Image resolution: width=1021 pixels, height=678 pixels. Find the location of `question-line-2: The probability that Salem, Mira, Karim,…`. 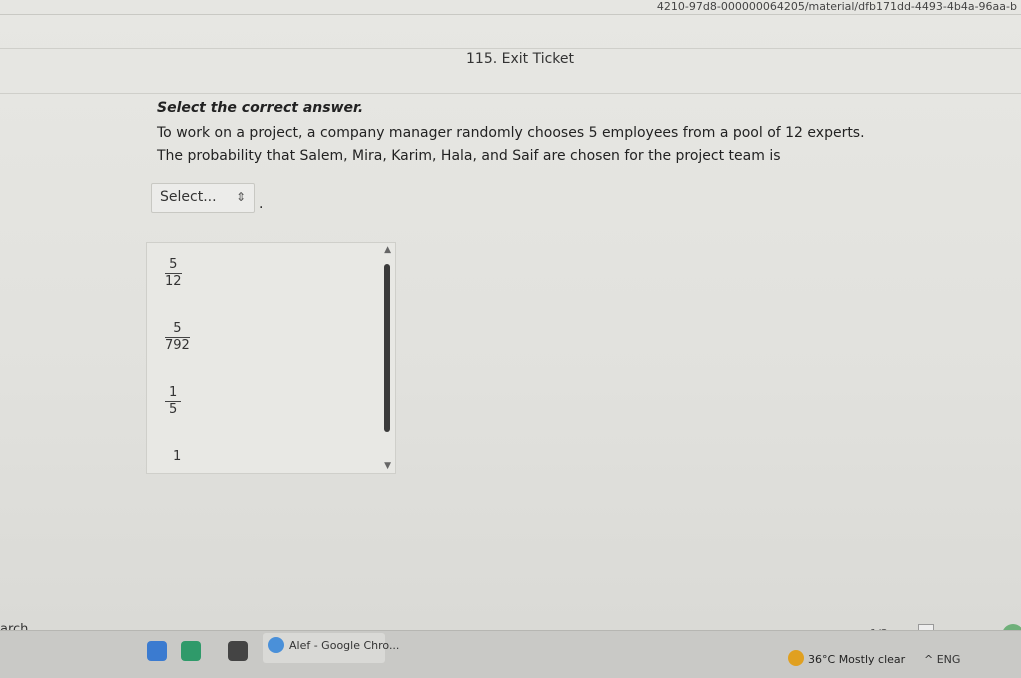

question-line-2: The probability that Salem, Mira, Karim,… is located at coordinates (469, 156).